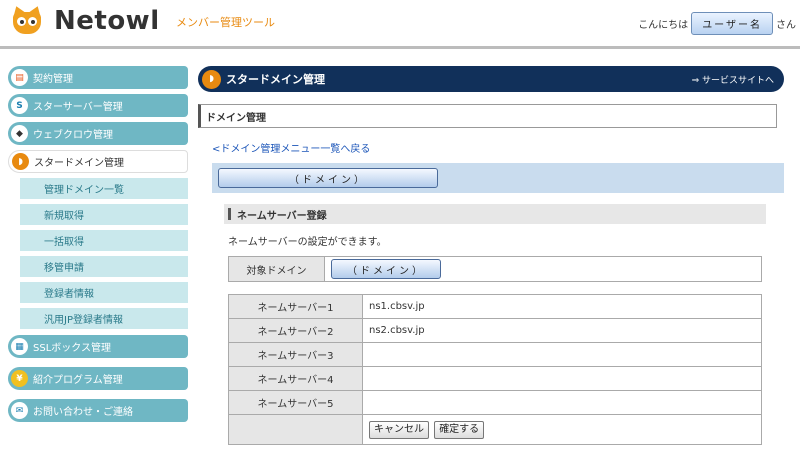  I want to click on nameserver-value: ns2.cbsv.jp, so click(562, 330).